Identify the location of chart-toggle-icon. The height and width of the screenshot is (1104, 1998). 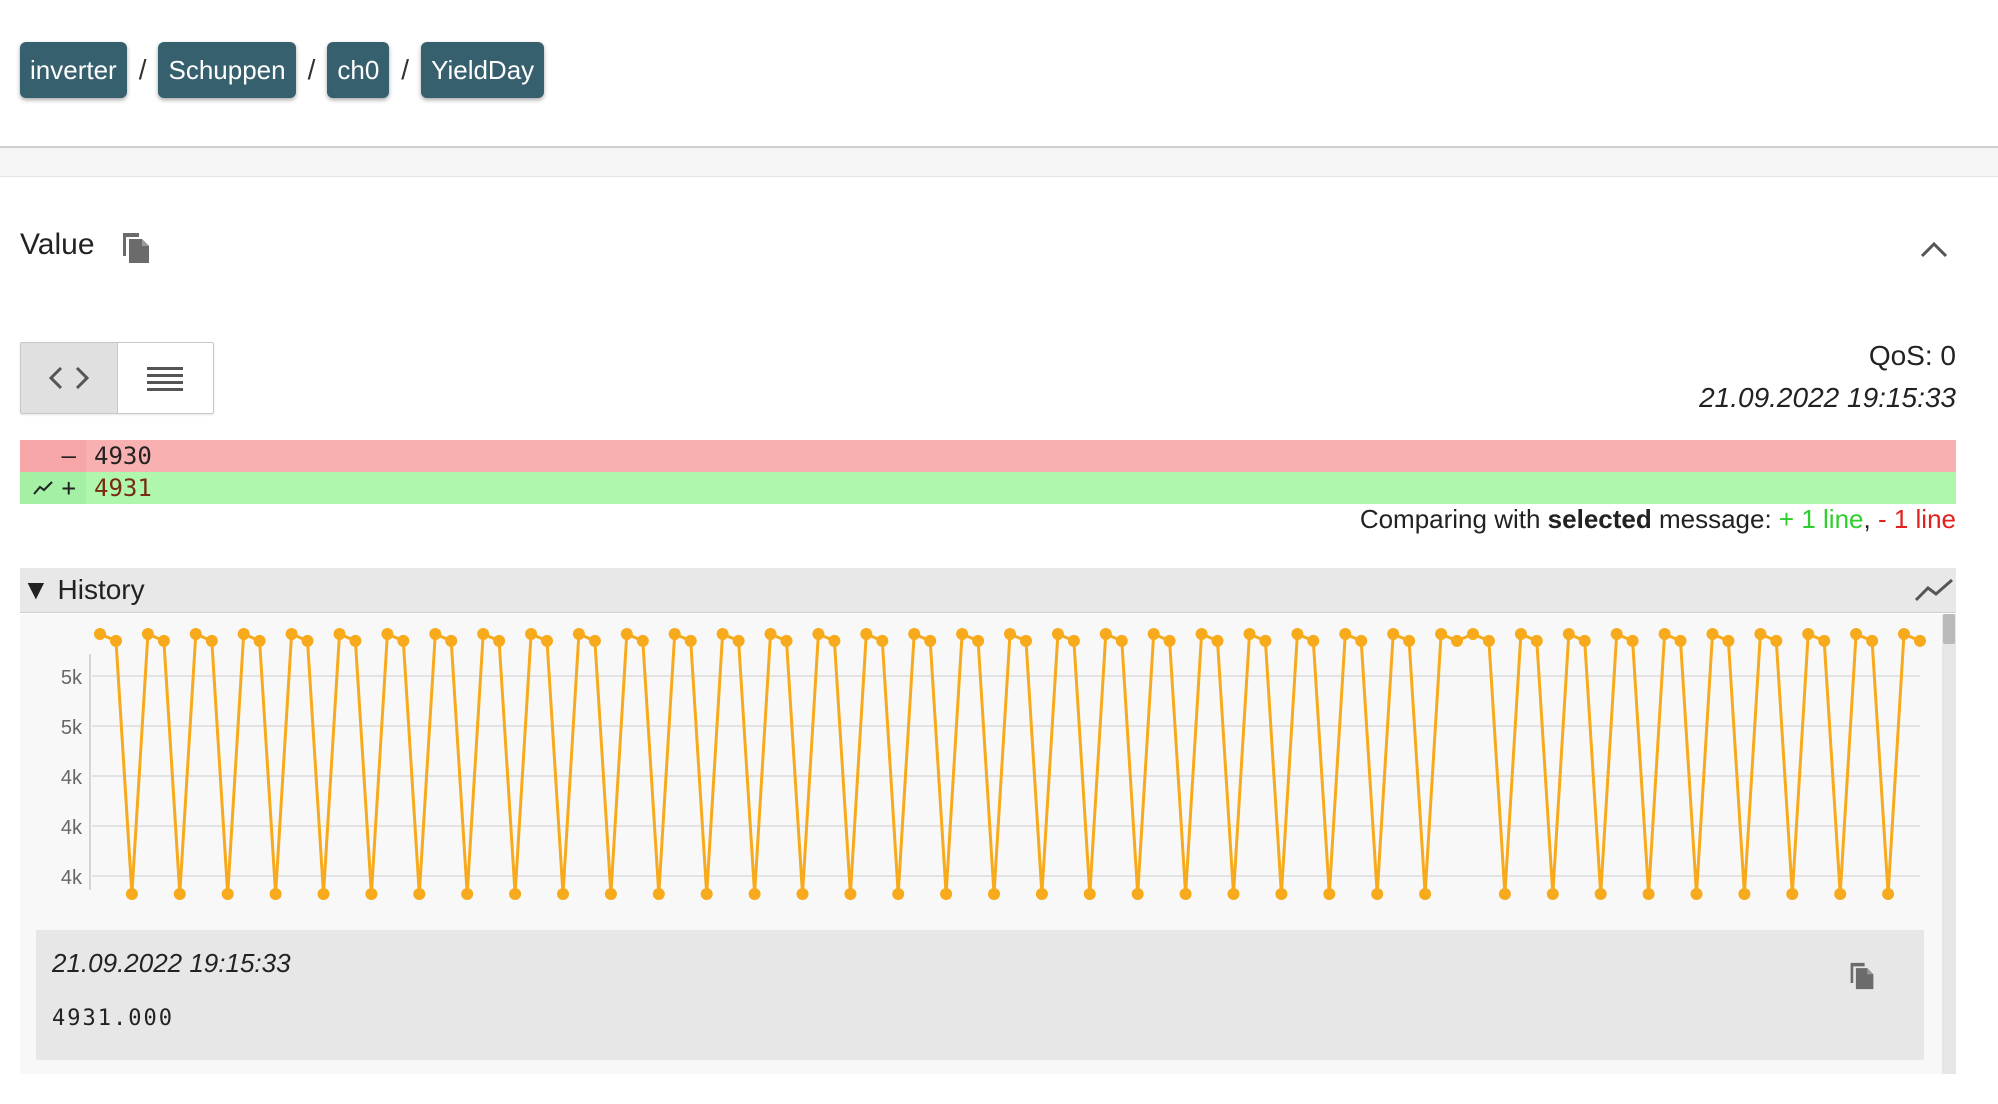
(1934, 590).